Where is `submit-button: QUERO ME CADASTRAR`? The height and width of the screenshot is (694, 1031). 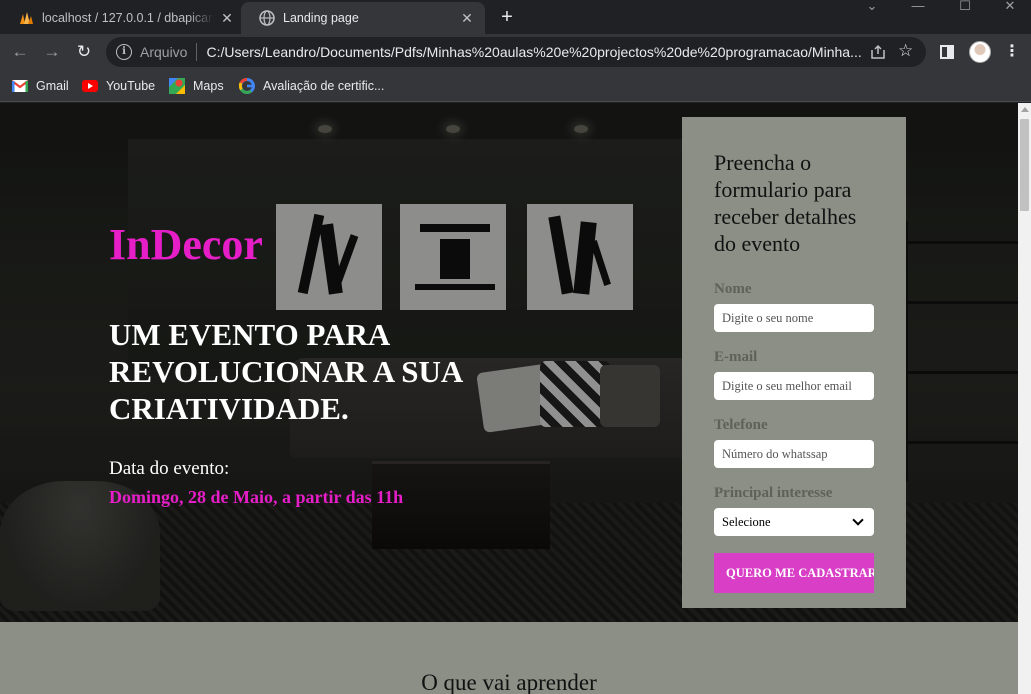 submit-button: QUERO ME CADASTRAR is located at coordinates (794, 573).